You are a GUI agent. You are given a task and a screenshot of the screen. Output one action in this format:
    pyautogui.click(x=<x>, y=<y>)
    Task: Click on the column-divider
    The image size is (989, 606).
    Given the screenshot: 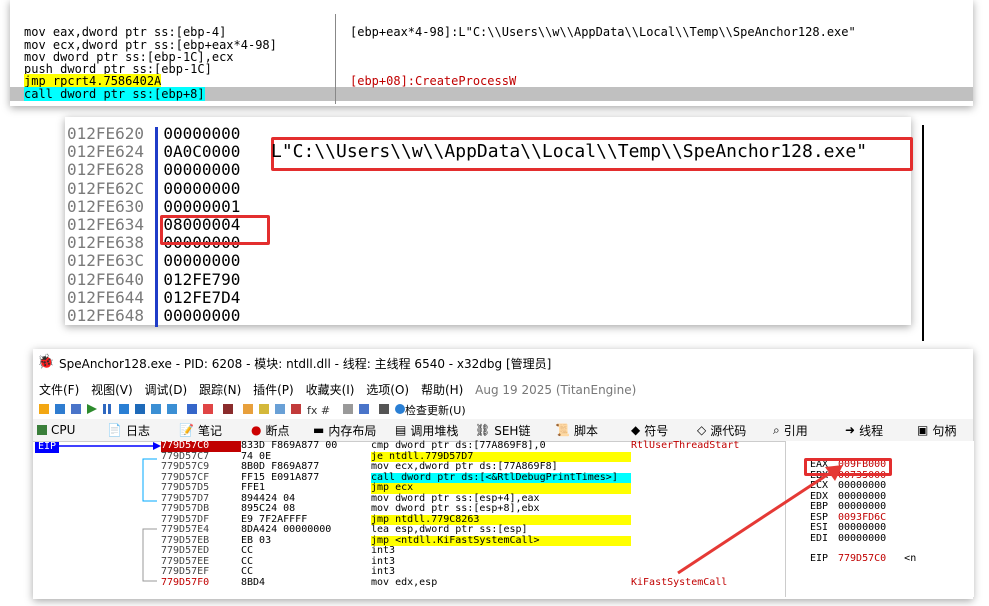 What is the action you would take?
    pyautogui.click(x=335, y=59)
    